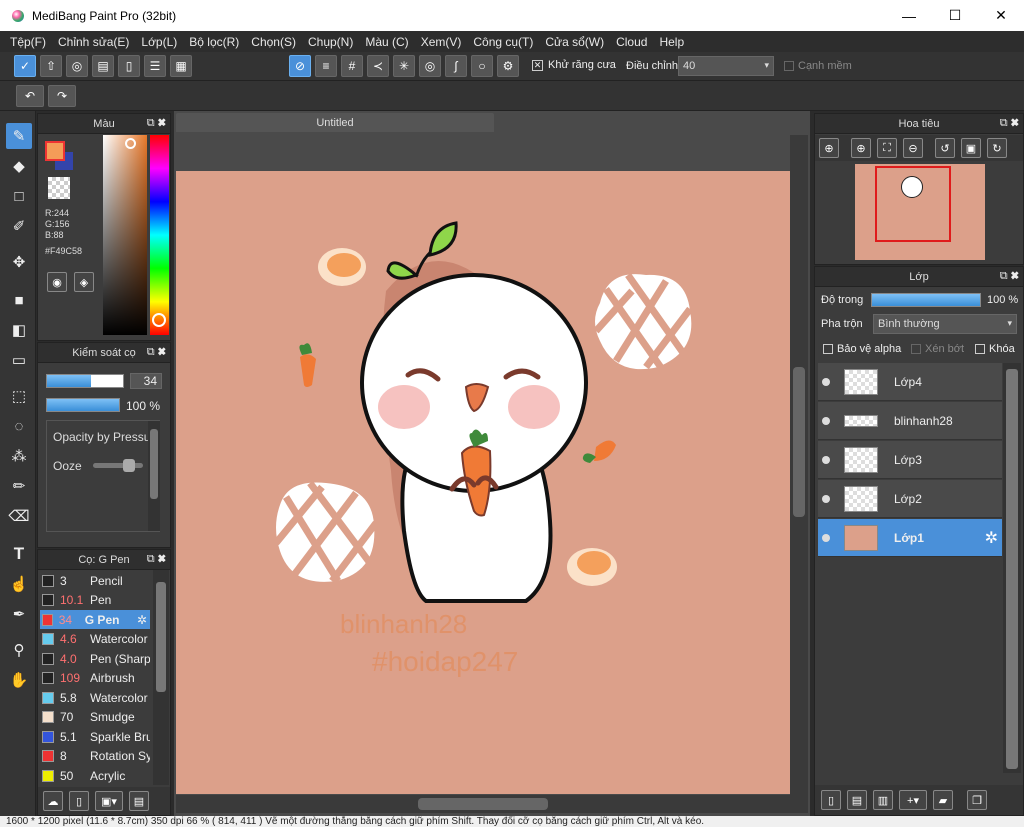 The width and height of the screenshot is (1024, 827). I want to click on lasso-tool-icon: ◌, so click(19, 426).